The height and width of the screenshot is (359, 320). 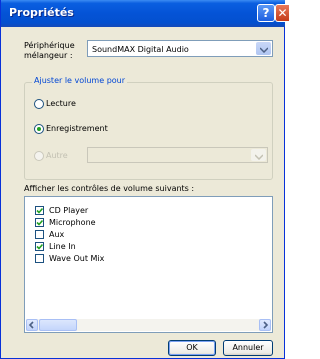 What do you see at coordinates (62, 246) in the screenshot?
I see `list-item-label: Line In` at bounding box center [62, 246].